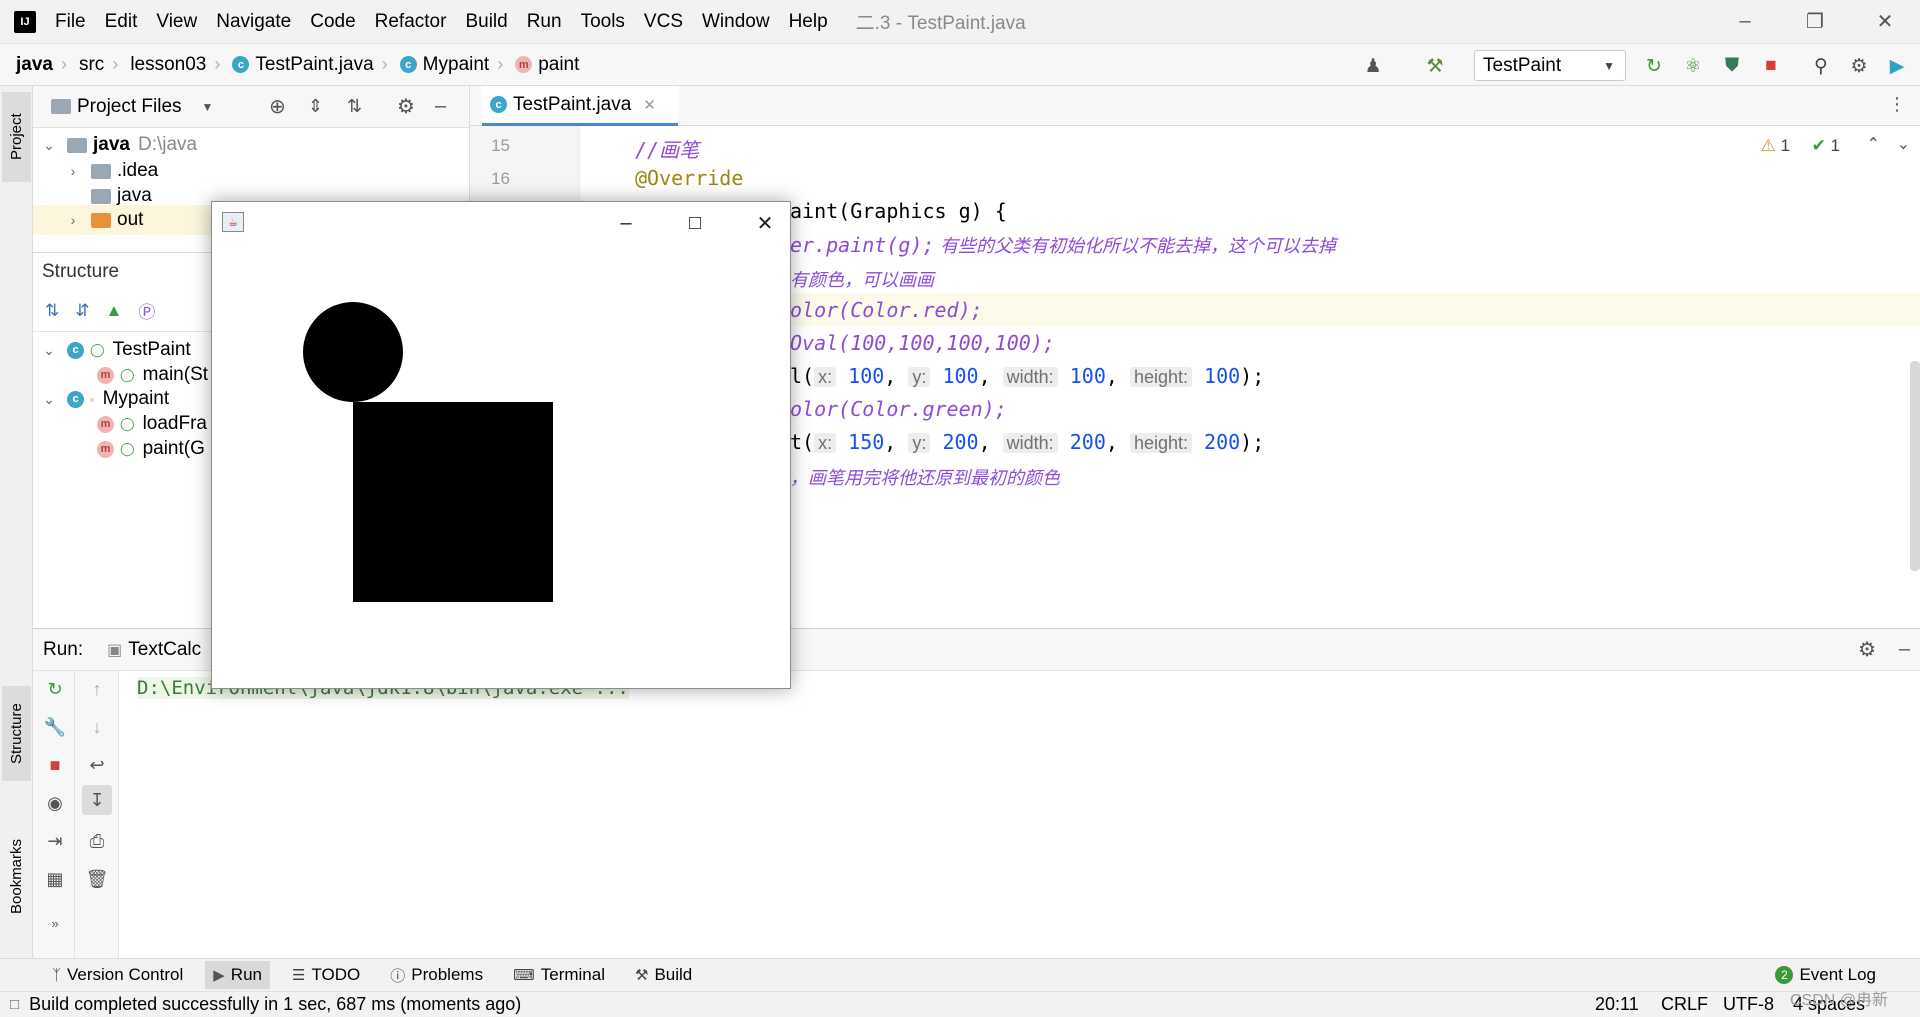 This screenshot has width=1920, height=1017. I want to click on plugin-icon: ▶, so click(1897, 66).